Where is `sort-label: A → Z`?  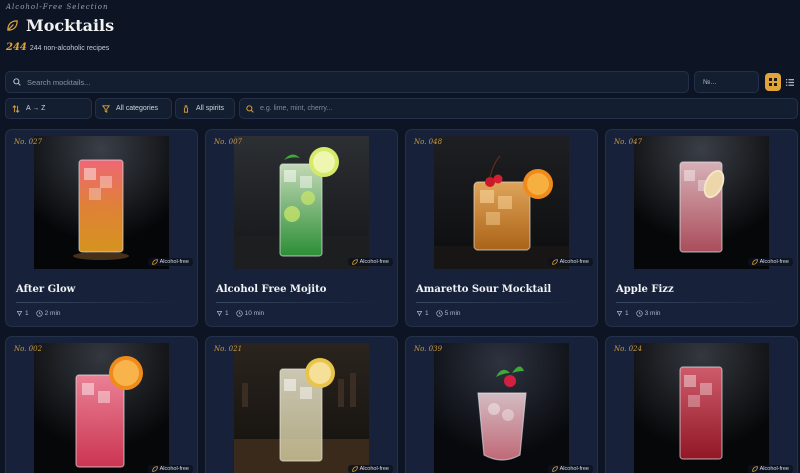 sort-label: A → Z is located at coordinates (36, 108).